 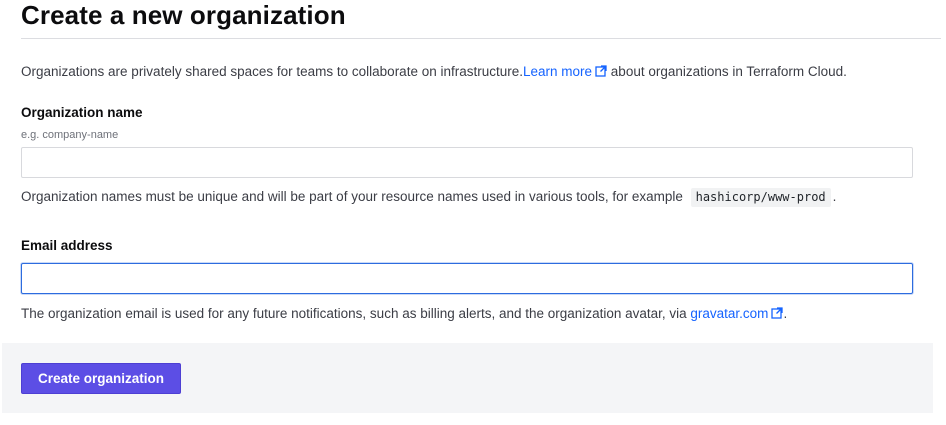 I want to click on learn-more-label: Learn more, so click(x=558, y=71).